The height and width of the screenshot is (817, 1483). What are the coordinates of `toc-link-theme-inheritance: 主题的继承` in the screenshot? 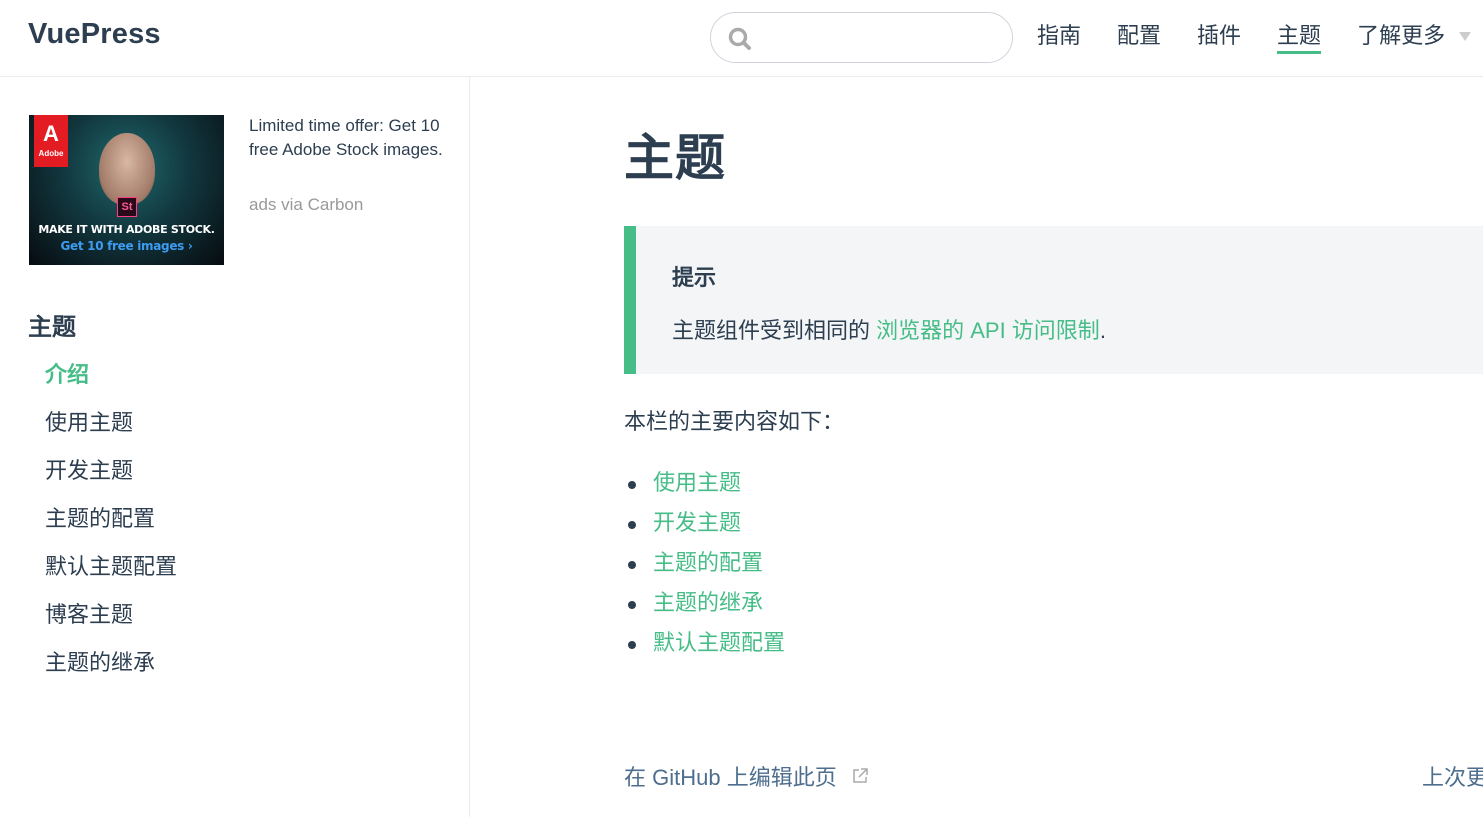 It's located at (708, 602).